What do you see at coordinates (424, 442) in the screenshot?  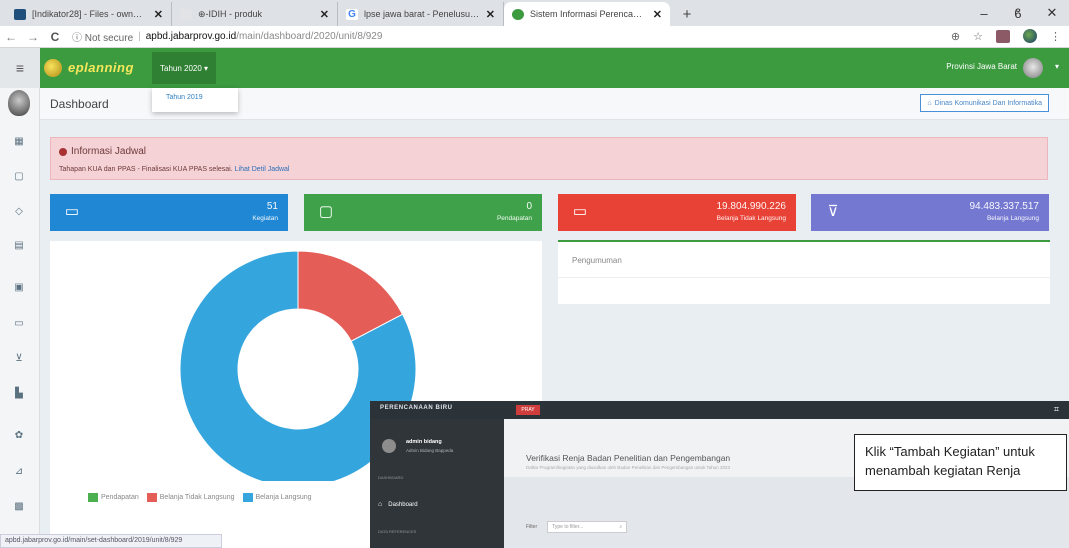 I see `video-user-name: admin bidang` at bounding box center [424, 442].